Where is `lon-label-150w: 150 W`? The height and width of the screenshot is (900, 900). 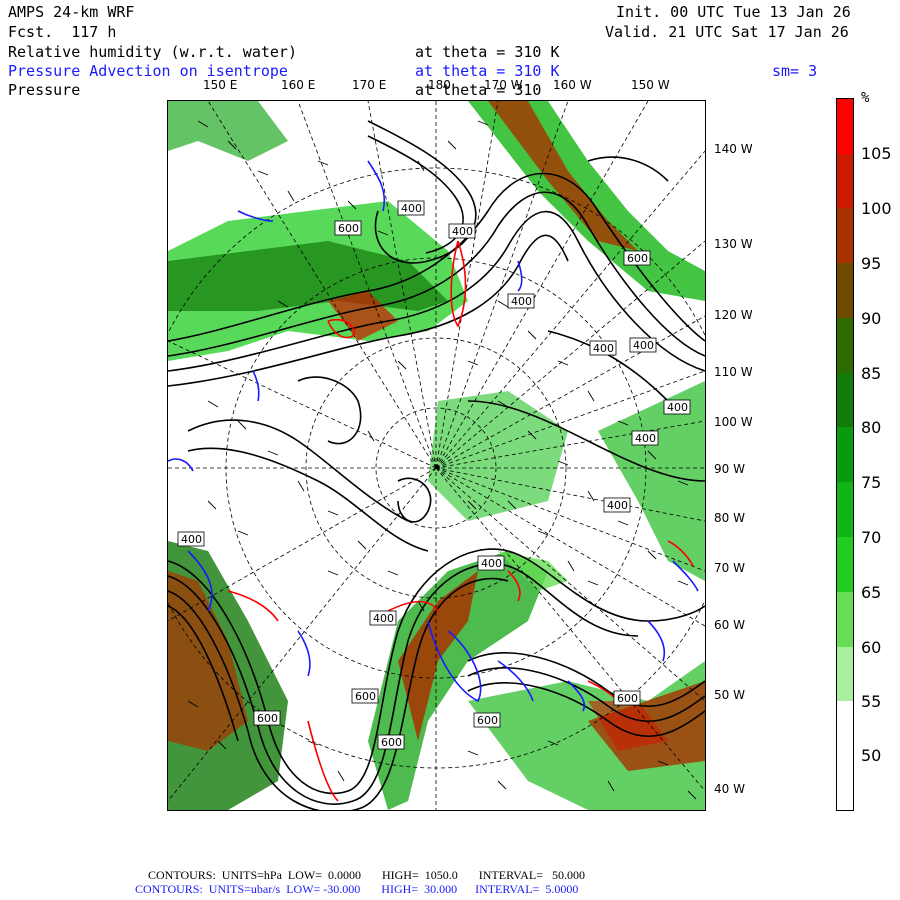
lon-label-150w: 150 W is located at coordinates (650, 85).